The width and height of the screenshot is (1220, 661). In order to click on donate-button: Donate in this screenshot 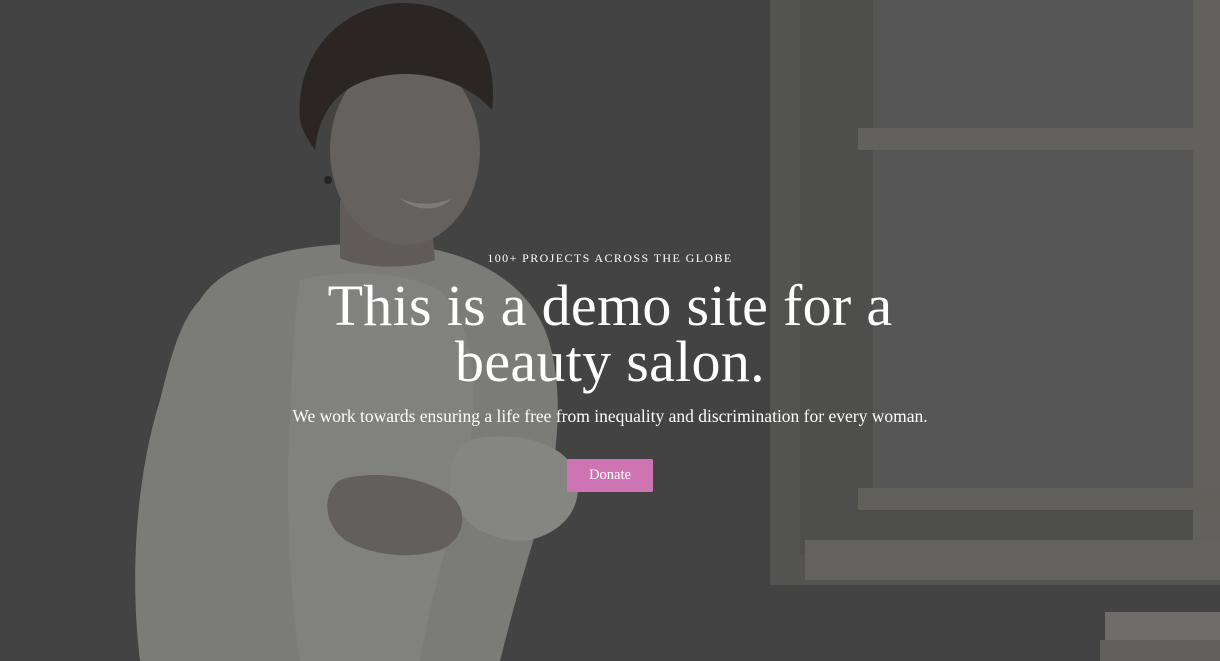, I will do `click(610, 475)`.